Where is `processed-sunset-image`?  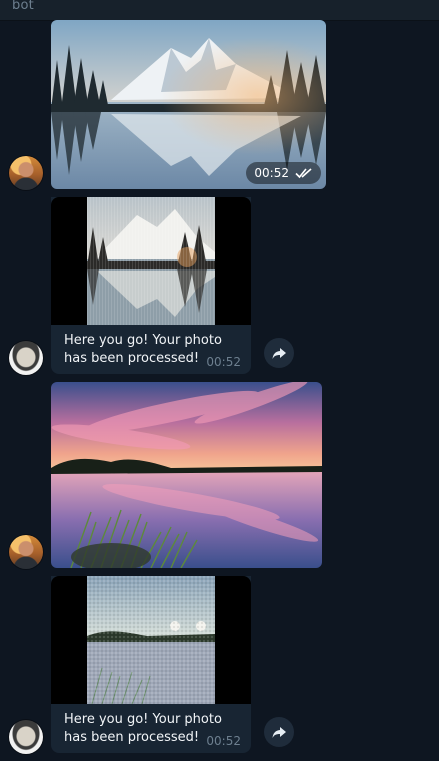 processed-sunset-image is located at coordinates (151, 640).